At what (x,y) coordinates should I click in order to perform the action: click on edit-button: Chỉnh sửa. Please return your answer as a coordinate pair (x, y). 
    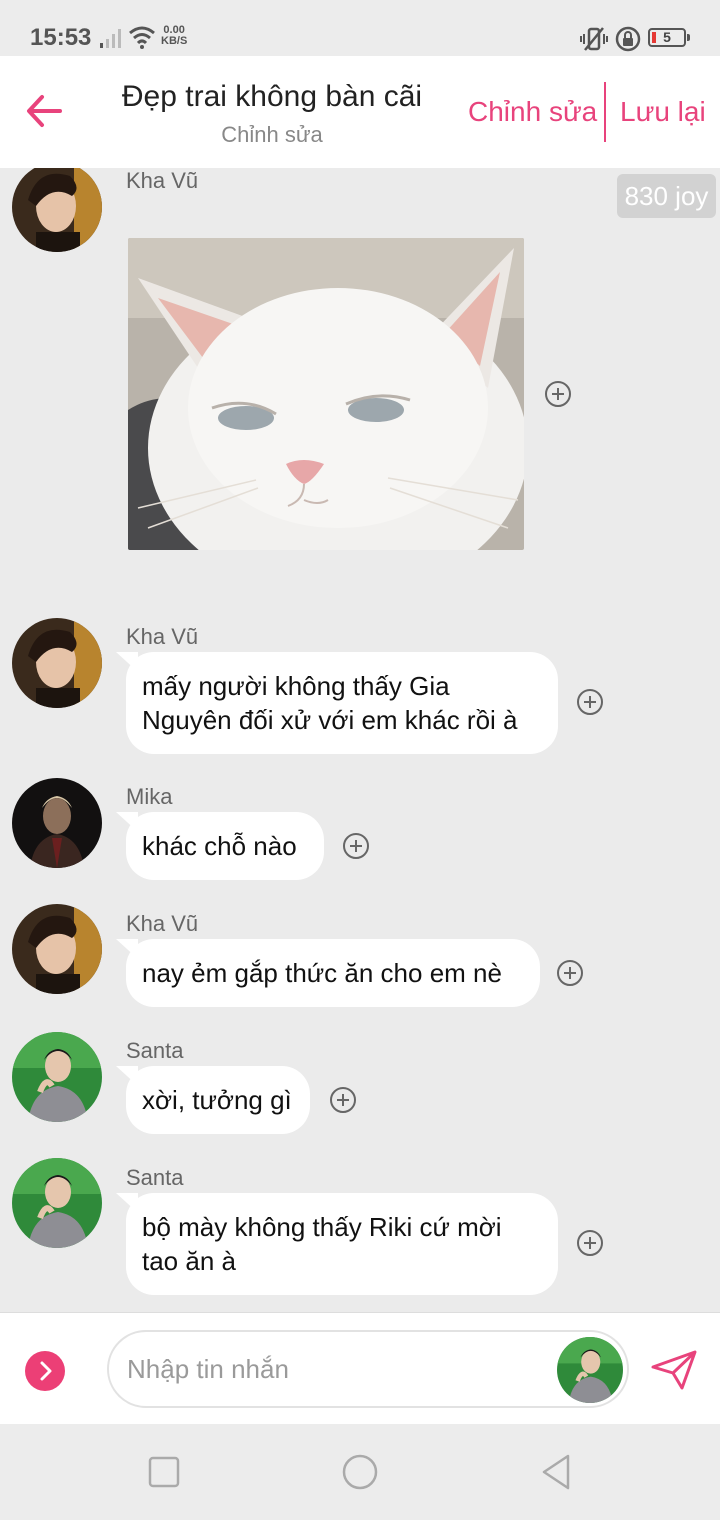
    Looking at the image, I should click on (532, 112).